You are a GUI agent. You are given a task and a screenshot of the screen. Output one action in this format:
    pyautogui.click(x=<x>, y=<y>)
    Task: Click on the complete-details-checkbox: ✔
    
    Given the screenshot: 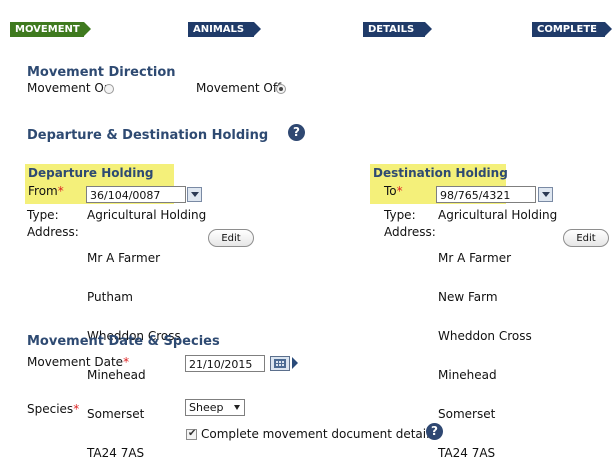 What is the action you would take?
    pyautogui.click(x=191, y=434)
    